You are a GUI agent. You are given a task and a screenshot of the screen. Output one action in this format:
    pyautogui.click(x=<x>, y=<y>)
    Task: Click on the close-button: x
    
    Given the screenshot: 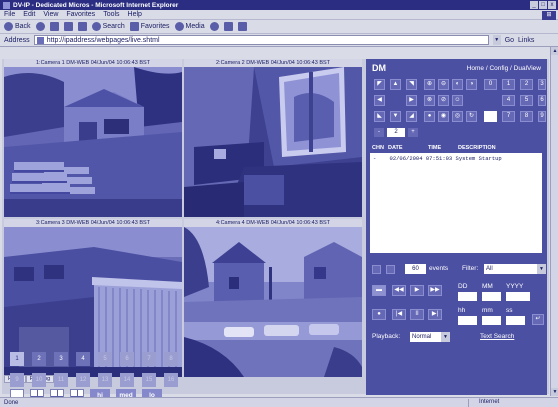 What is the action you would take?
    pyautogui.click(x=552, y=5)
    